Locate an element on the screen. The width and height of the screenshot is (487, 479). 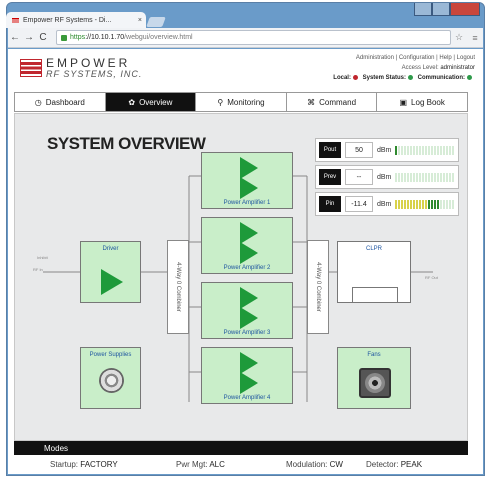
tab-logbook-label: Log Book is located at coordinates (428, 102).